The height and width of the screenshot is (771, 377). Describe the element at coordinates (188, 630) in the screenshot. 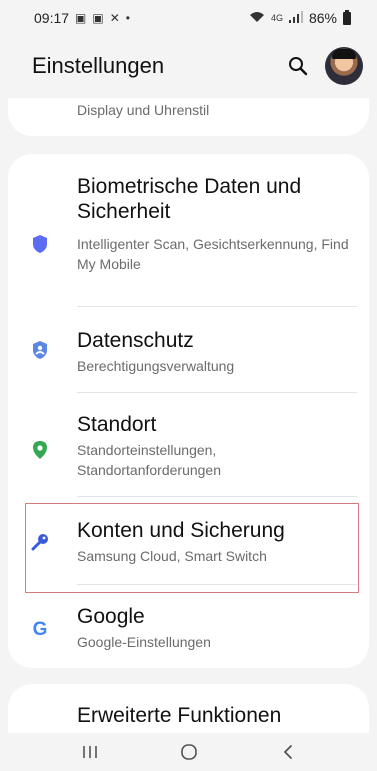

I see `list-item-google: G Google Google-Einstellungen` at that location.